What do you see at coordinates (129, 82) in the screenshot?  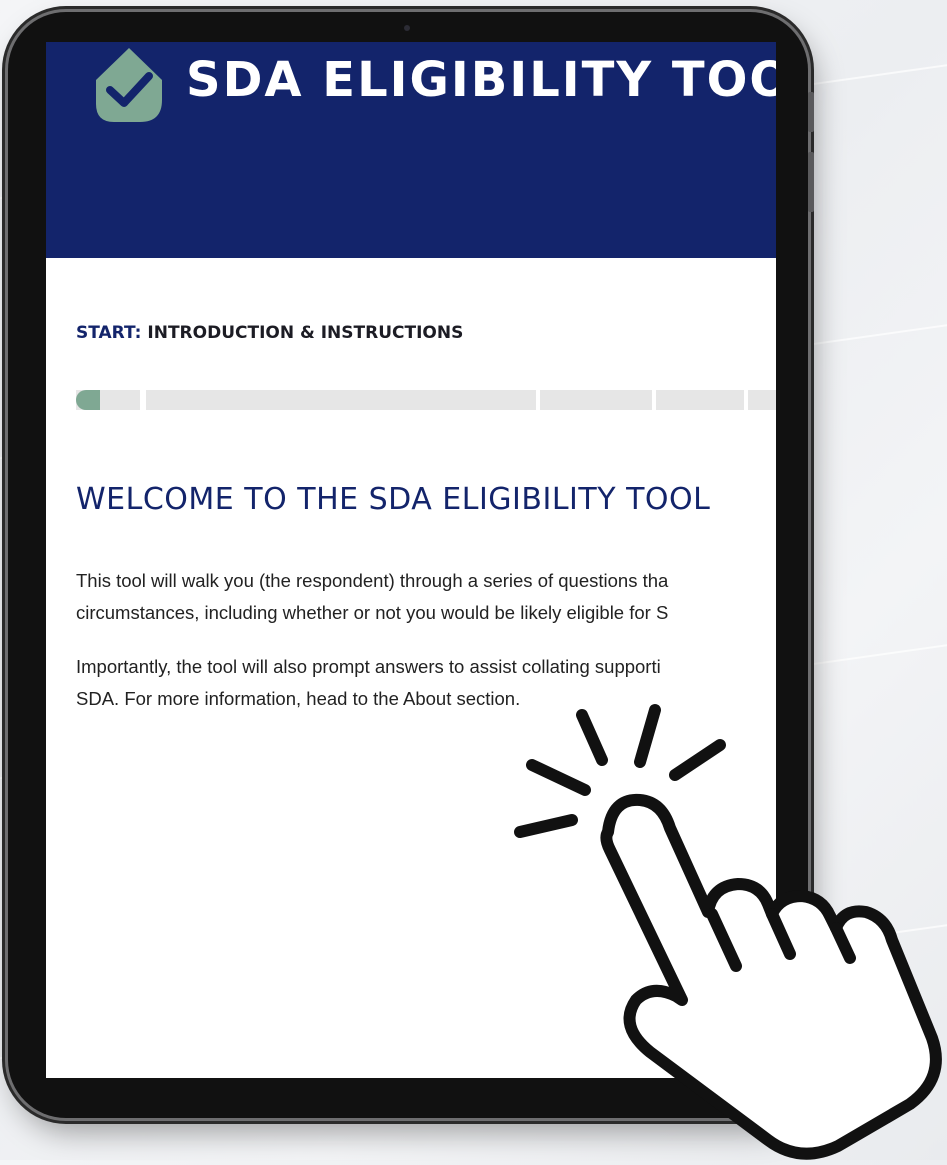 I see `house-check-icon` at bounding box center [129, 82].